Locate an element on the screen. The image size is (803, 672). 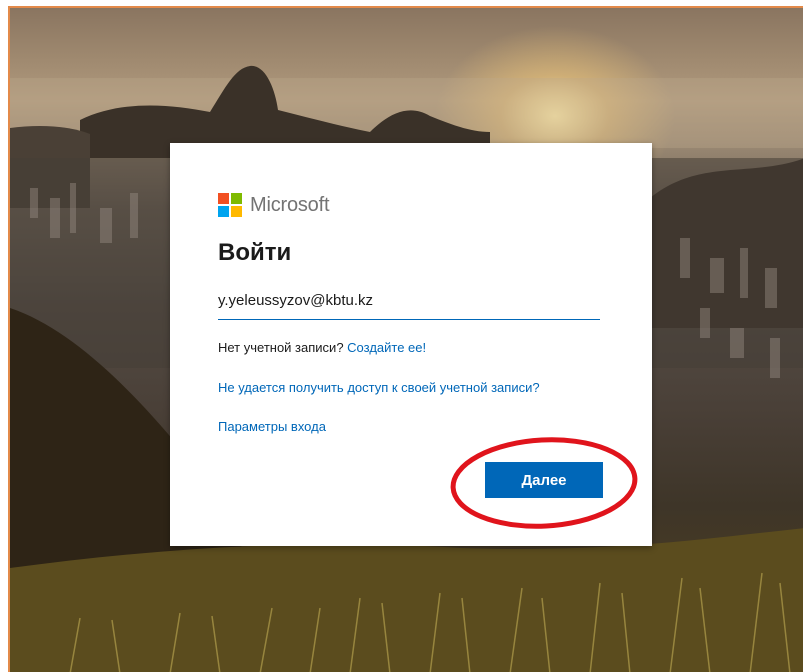
email-field is located at coordinates (409, 300).